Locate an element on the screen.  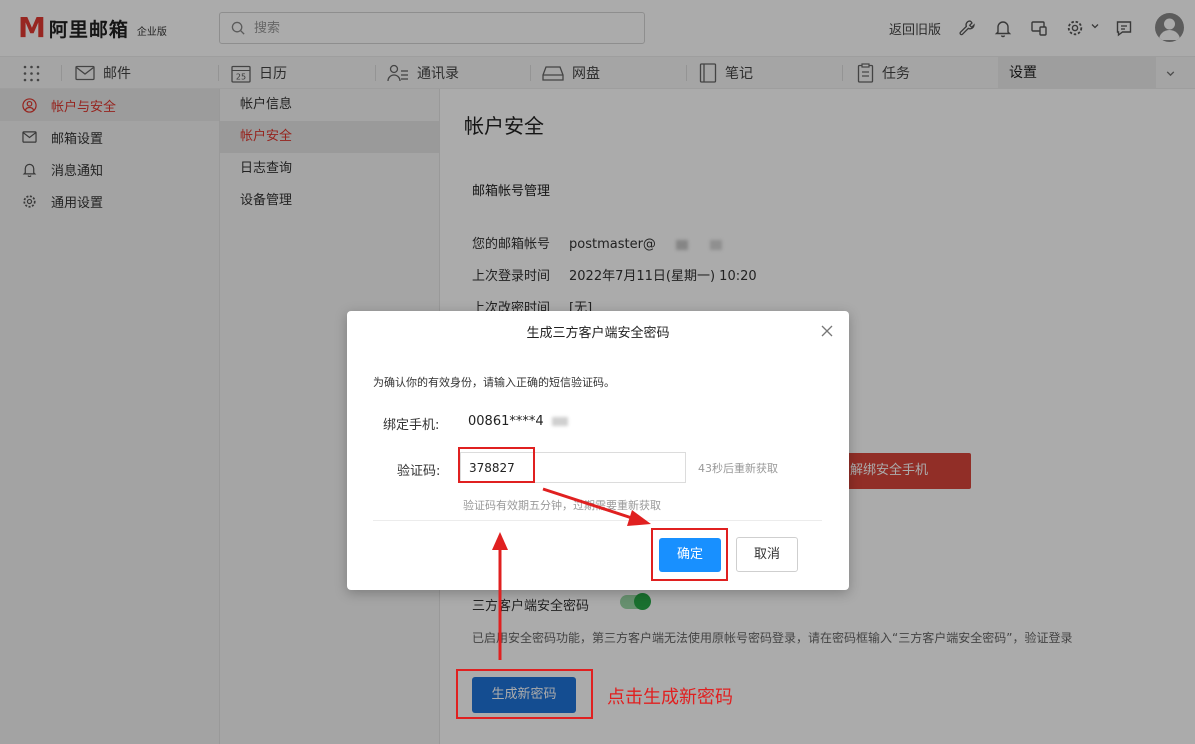
dialog-divider is located at coordinates (597, 520).